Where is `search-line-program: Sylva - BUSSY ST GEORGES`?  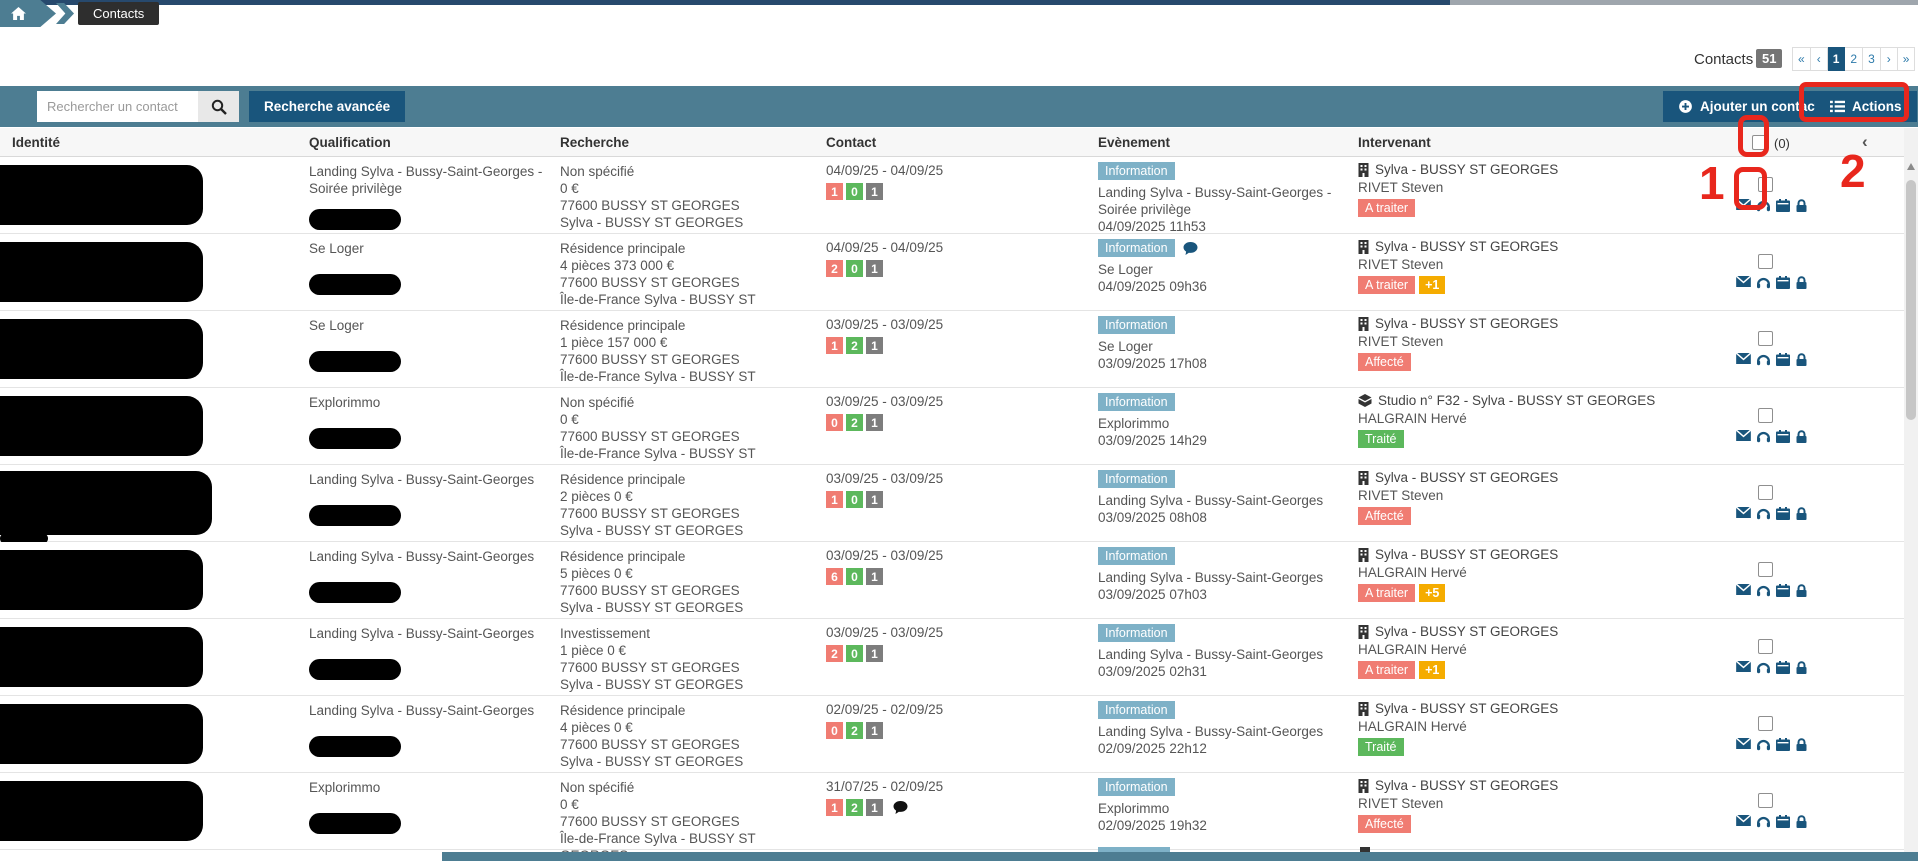
search-line-program: Sylva - BUSSY ST GEORGES is located at coordinates (652, 530).